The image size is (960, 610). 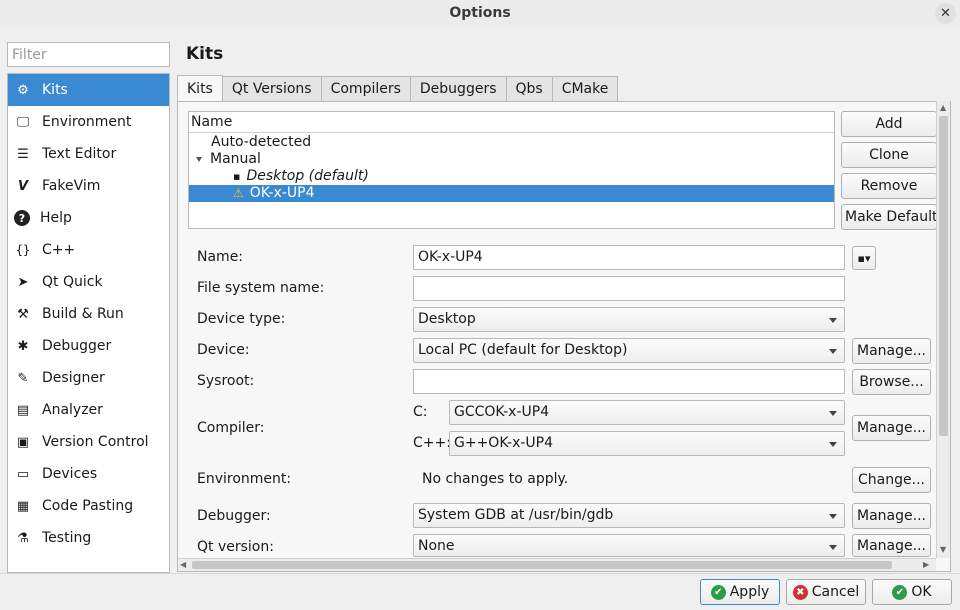 I want to click on compiler-label: Compiler:, so click(x=231, y=428).